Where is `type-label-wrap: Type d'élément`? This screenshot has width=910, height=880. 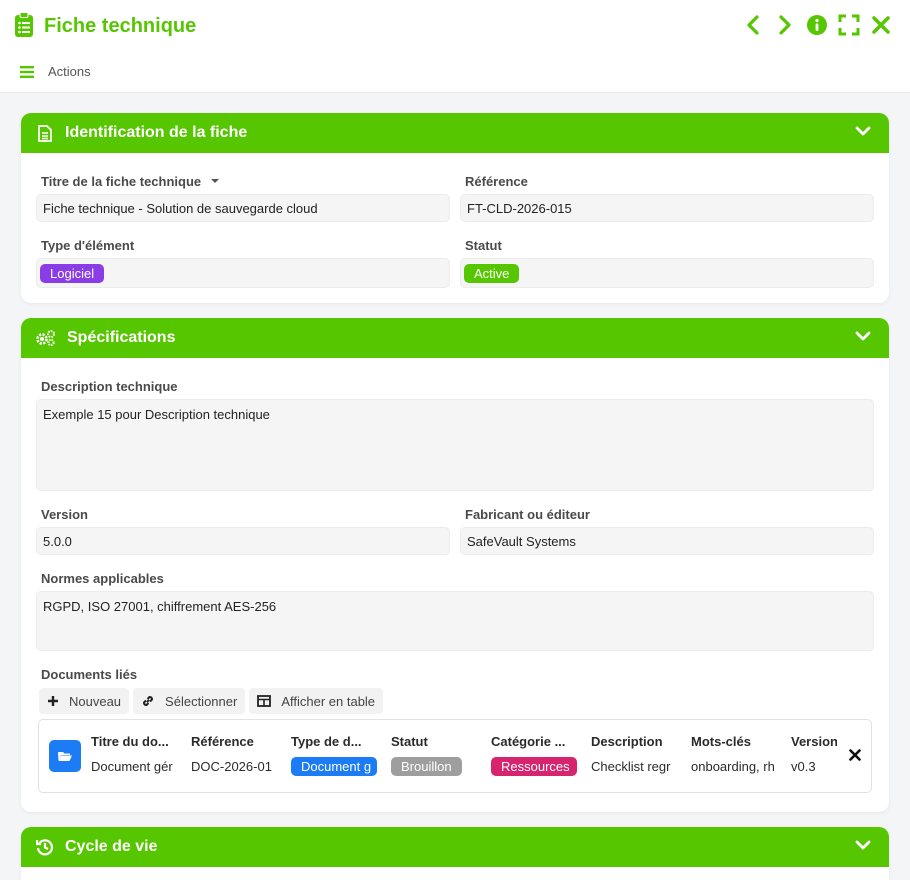 type-label-wrap: Type d'élément is located at coordinates (87, 245).